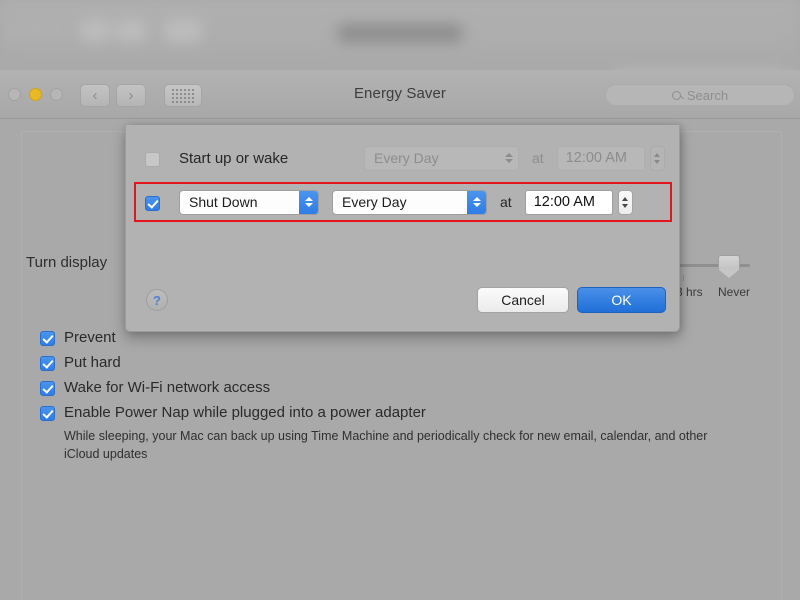 The image size is (800, 600). Describe the element at coordinates (538, 158) in the screenshot. I see `startup-at-label: at` at that location.